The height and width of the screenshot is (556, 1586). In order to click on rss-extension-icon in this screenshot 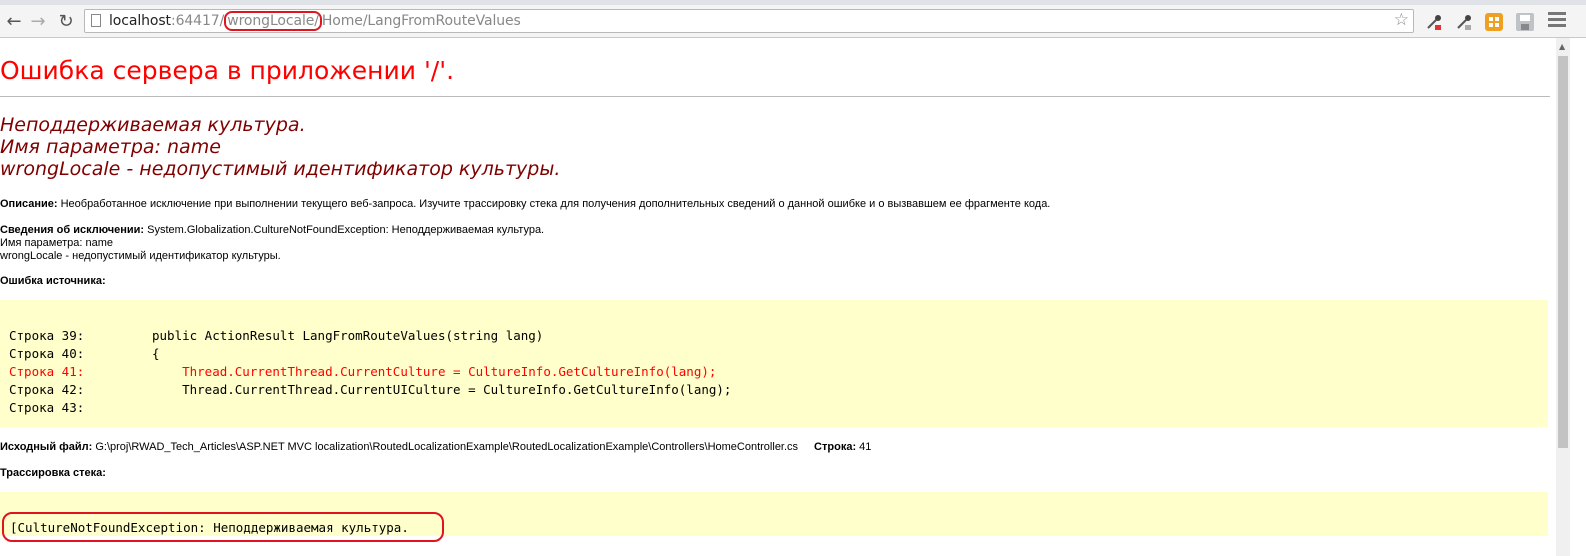, I will do `click(1494, 22)`.